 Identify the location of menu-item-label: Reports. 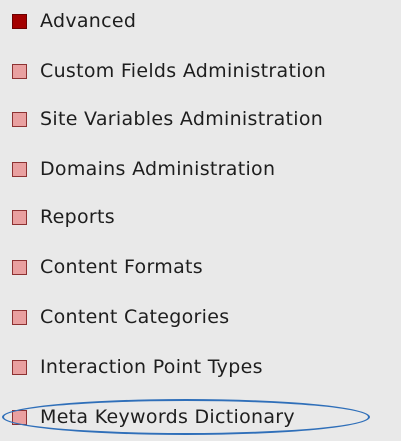
(77, 217).